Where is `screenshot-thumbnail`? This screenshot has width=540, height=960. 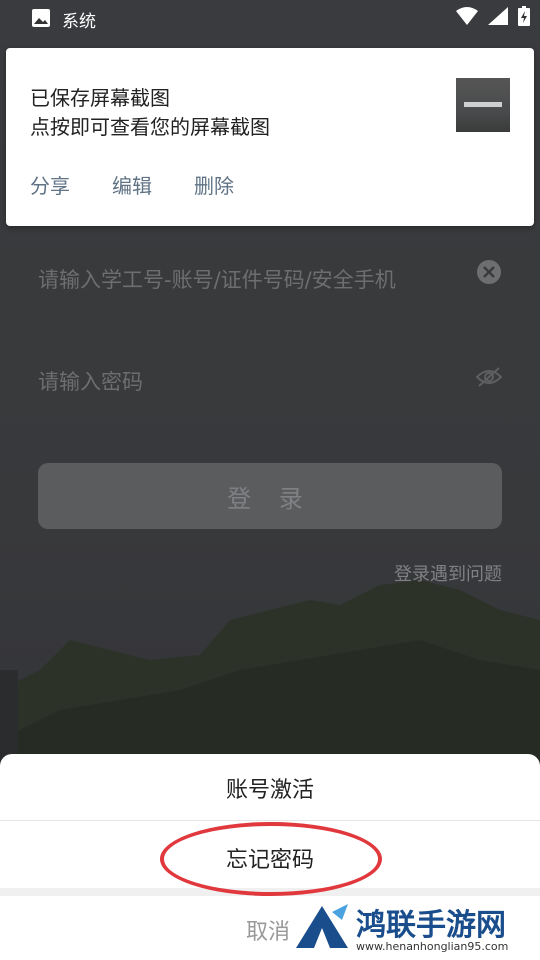
screenshot-thumbnail is located at coordinates (483, 105).